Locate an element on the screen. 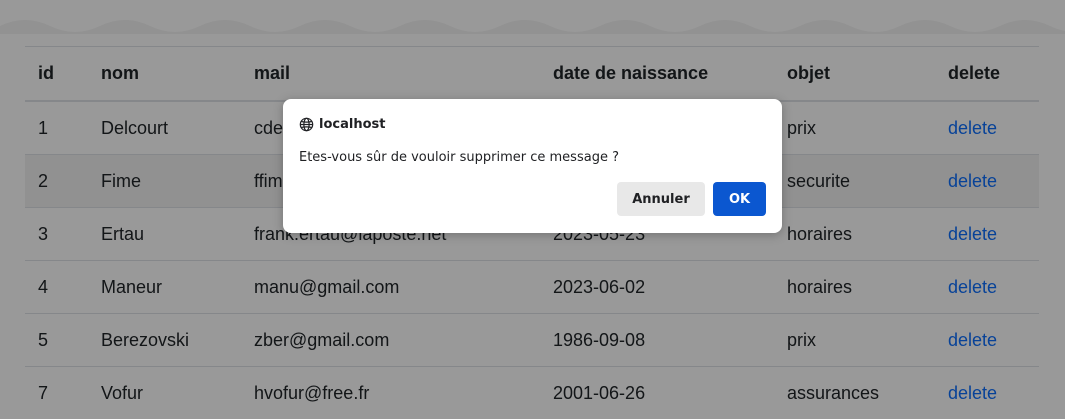  dialog-title: localhost is located at coordinates (352, 124).